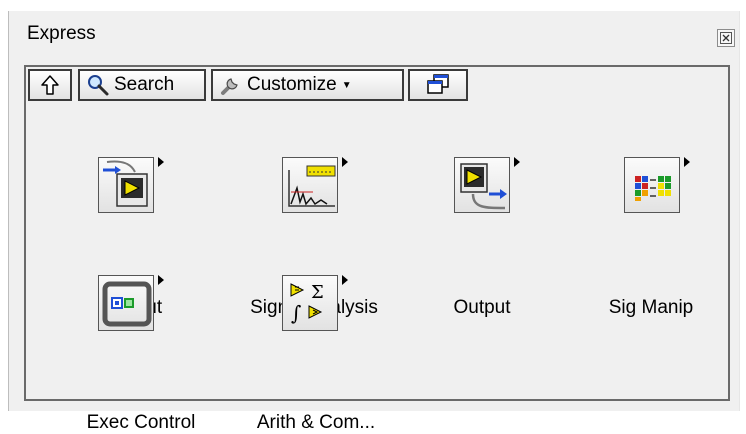 This screenshot has height=434, width=746. I want to click on arith-comparison-icon: Σ ∫, so click(310, 303).